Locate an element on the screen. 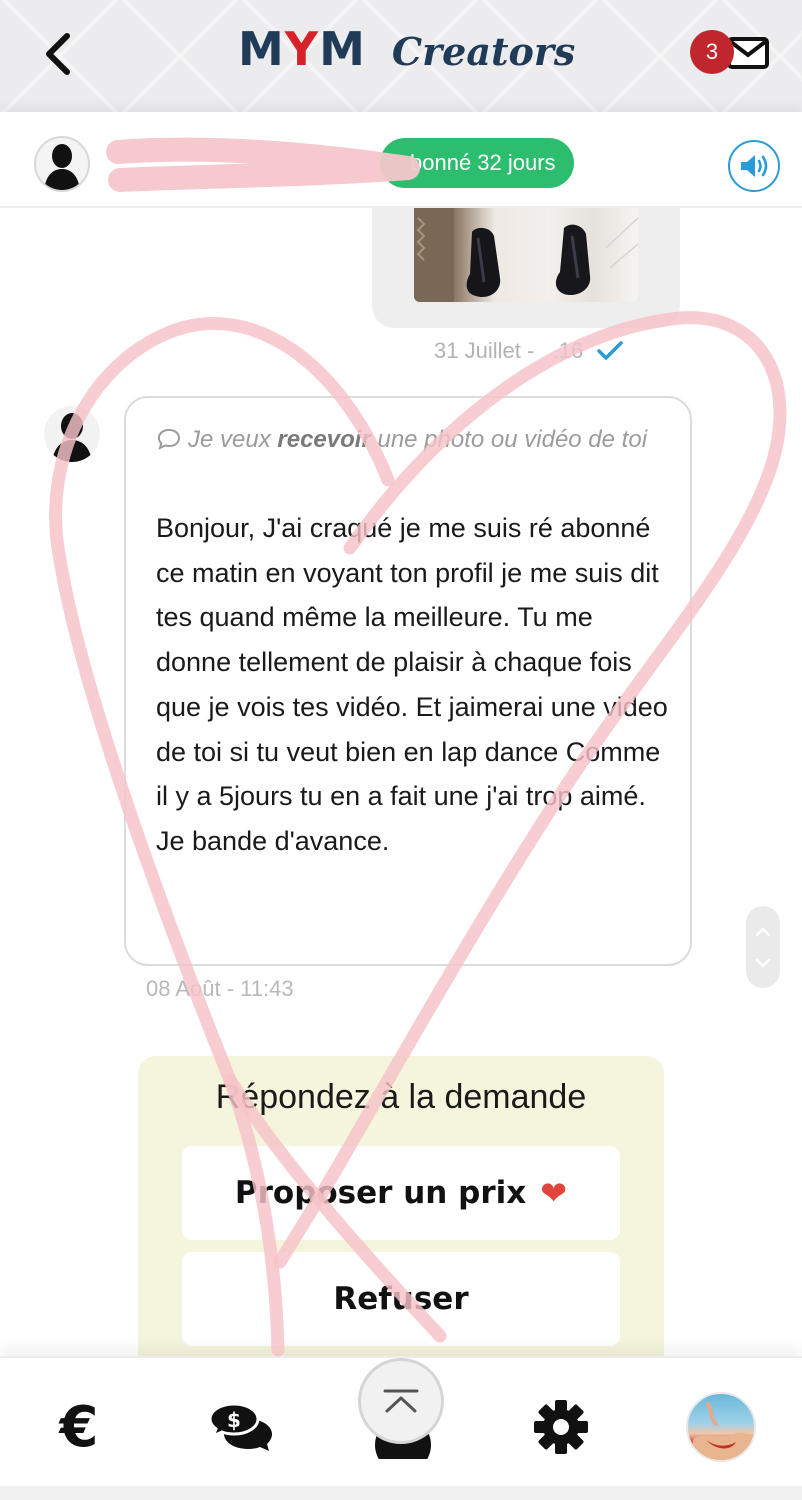 Image resolution: width=802 pixels, height=1500 pixels. sent-timestamp: 31 Juillet - .16 is located at coordinates (528, 351).